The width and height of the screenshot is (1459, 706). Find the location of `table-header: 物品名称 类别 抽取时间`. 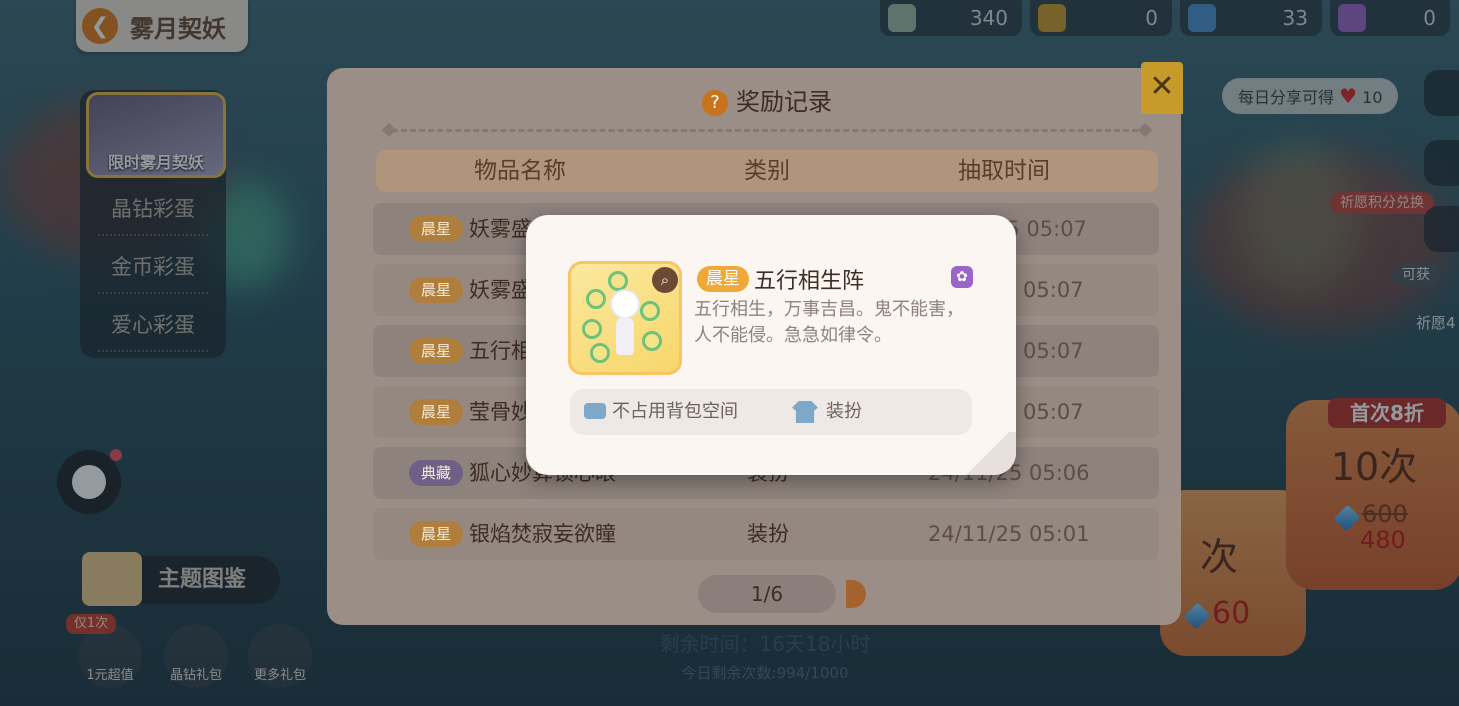

table-header: 物品名称 类别 抽取时间 is located at coordinates (767, 171).